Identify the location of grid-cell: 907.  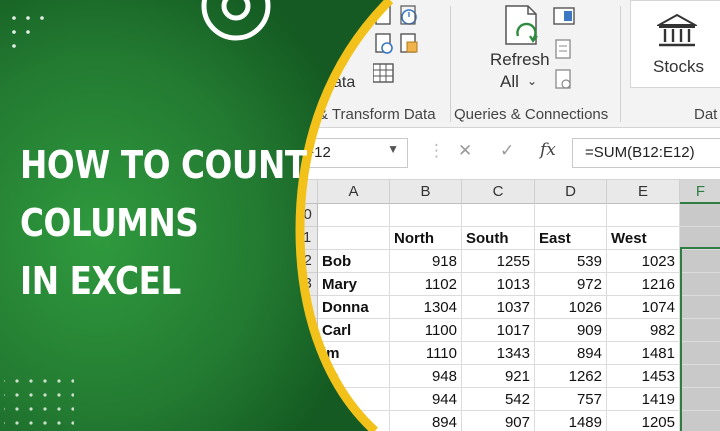
(498, 421).